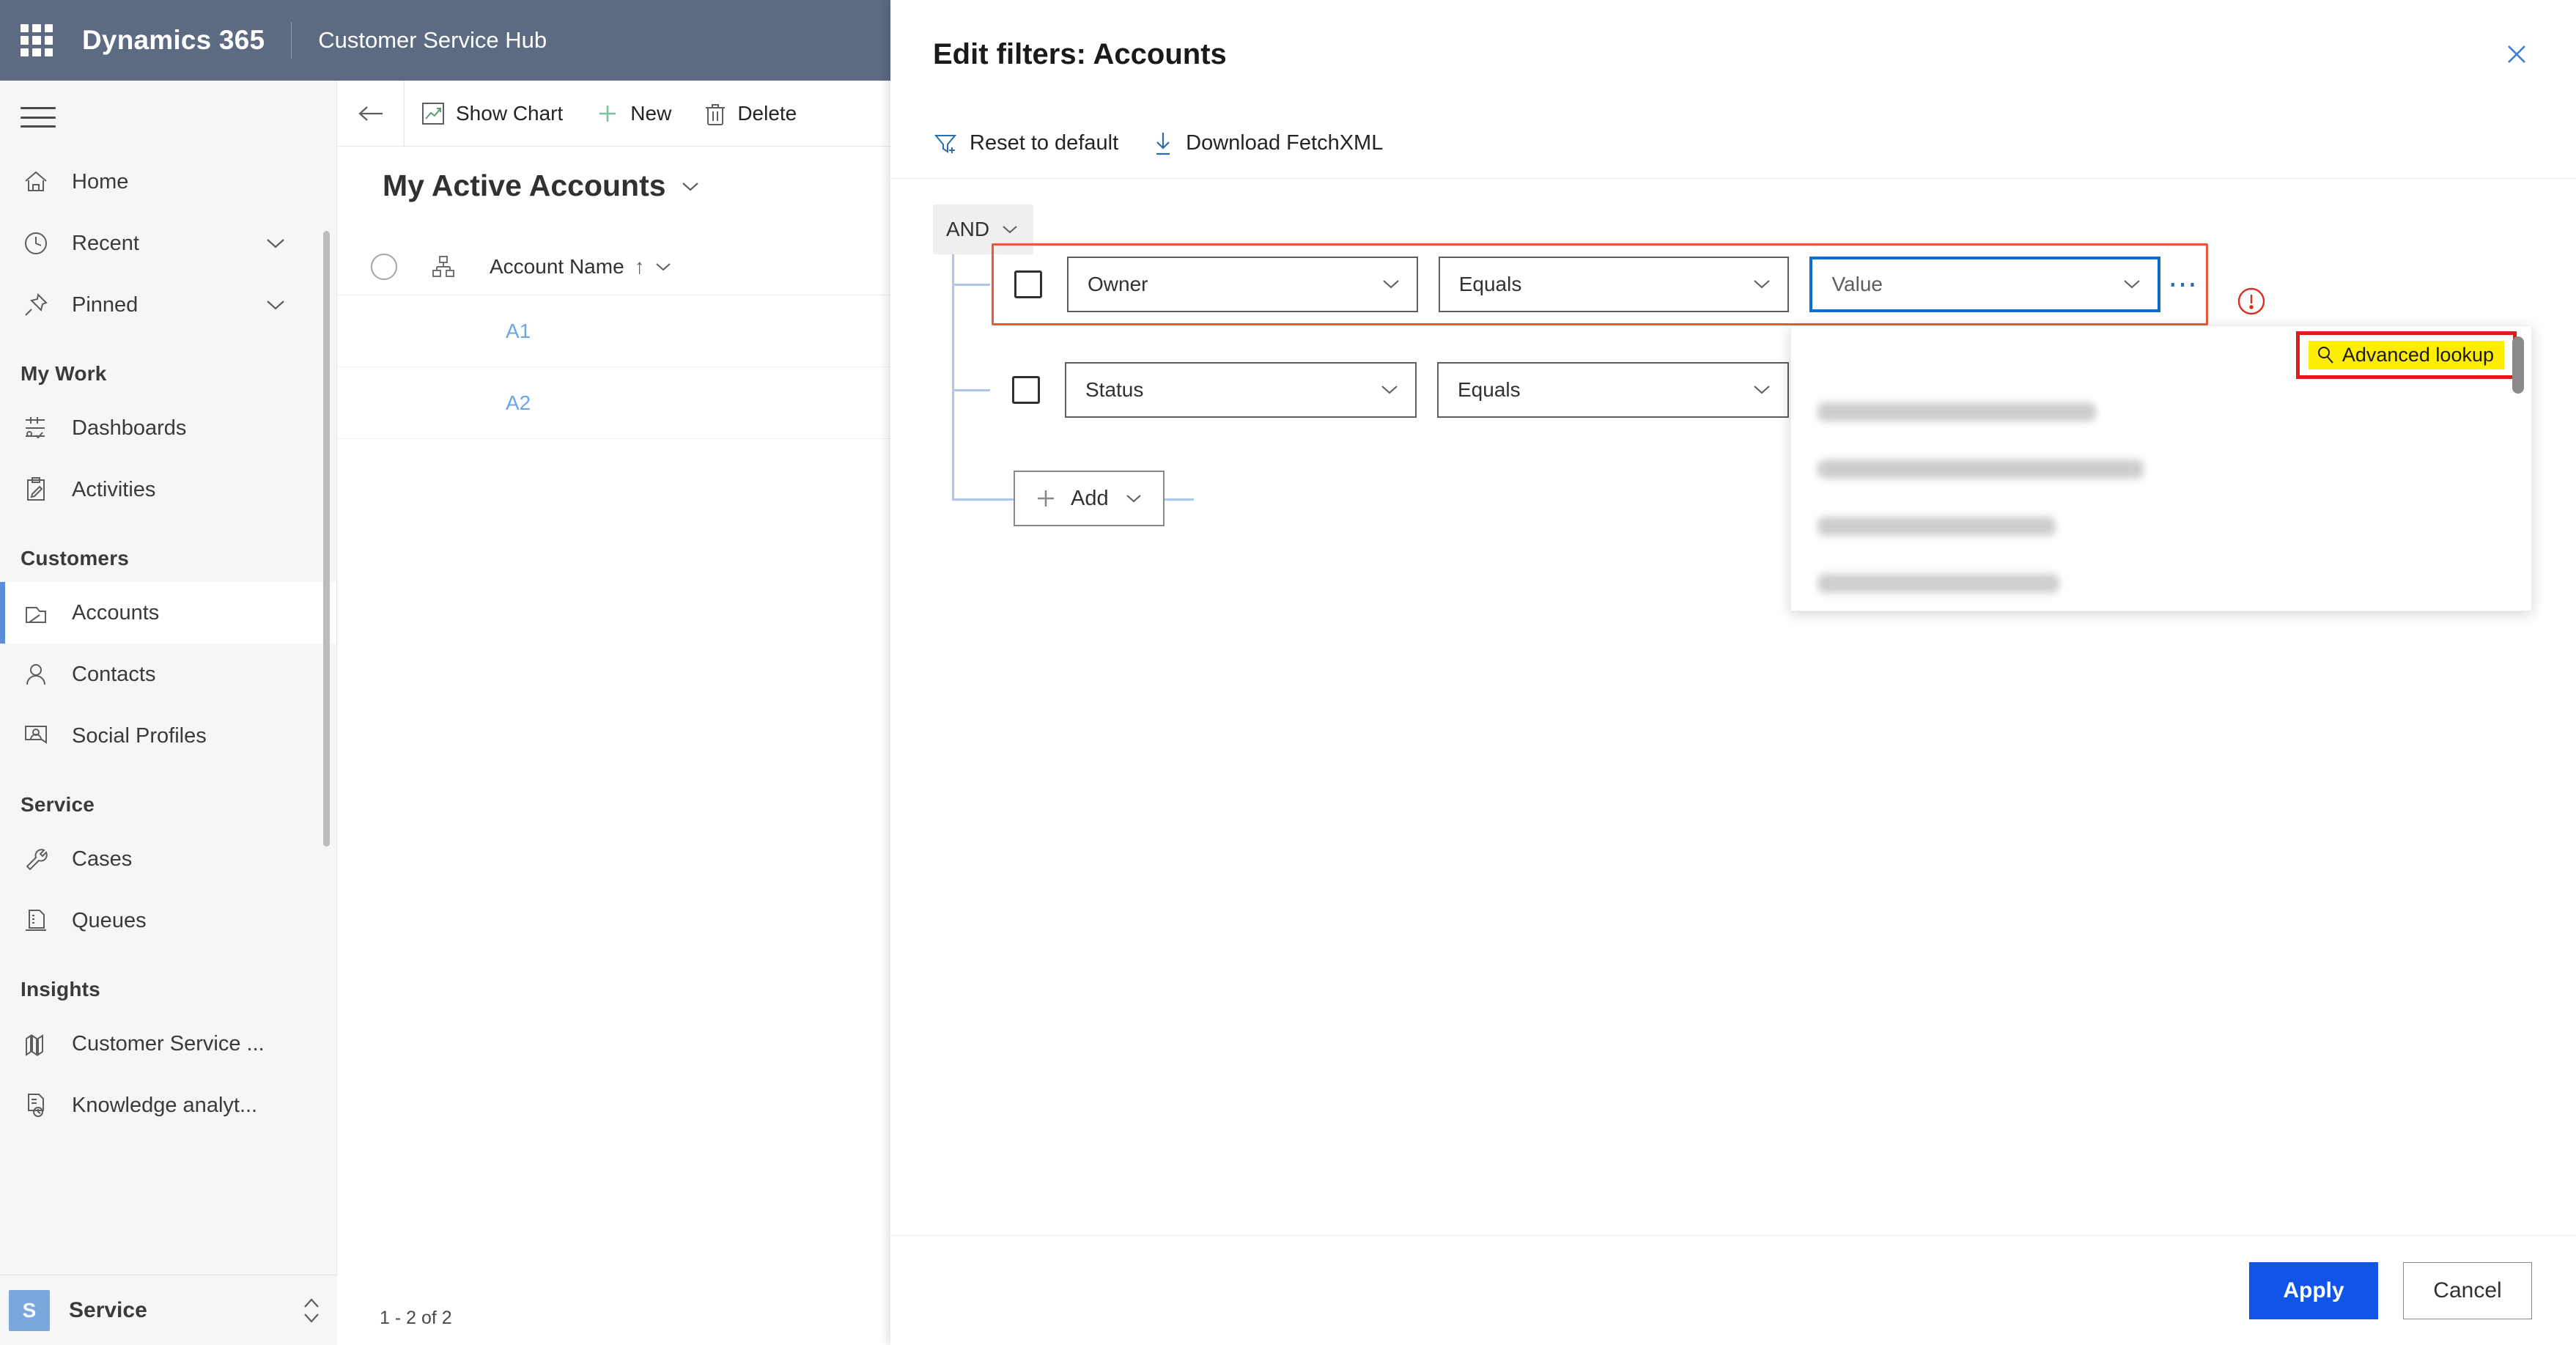  What do you see at coordinates (36, 675) in the screenshot?
I see `contact-icon` at bounding box center [36, 675].